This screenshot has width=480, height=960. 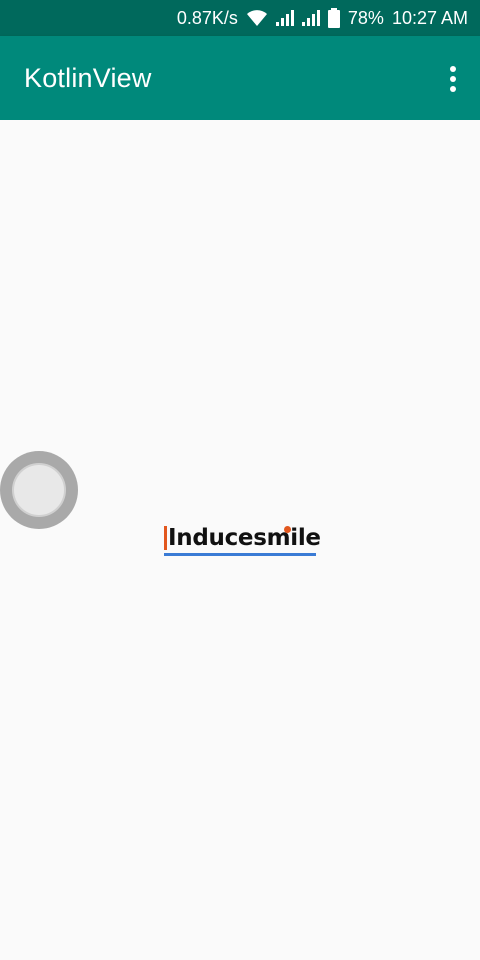 What do you see at coordinates (287, 529) in the screenshot?
I see `brand-dot-mark` at bounding box center [287, 529].